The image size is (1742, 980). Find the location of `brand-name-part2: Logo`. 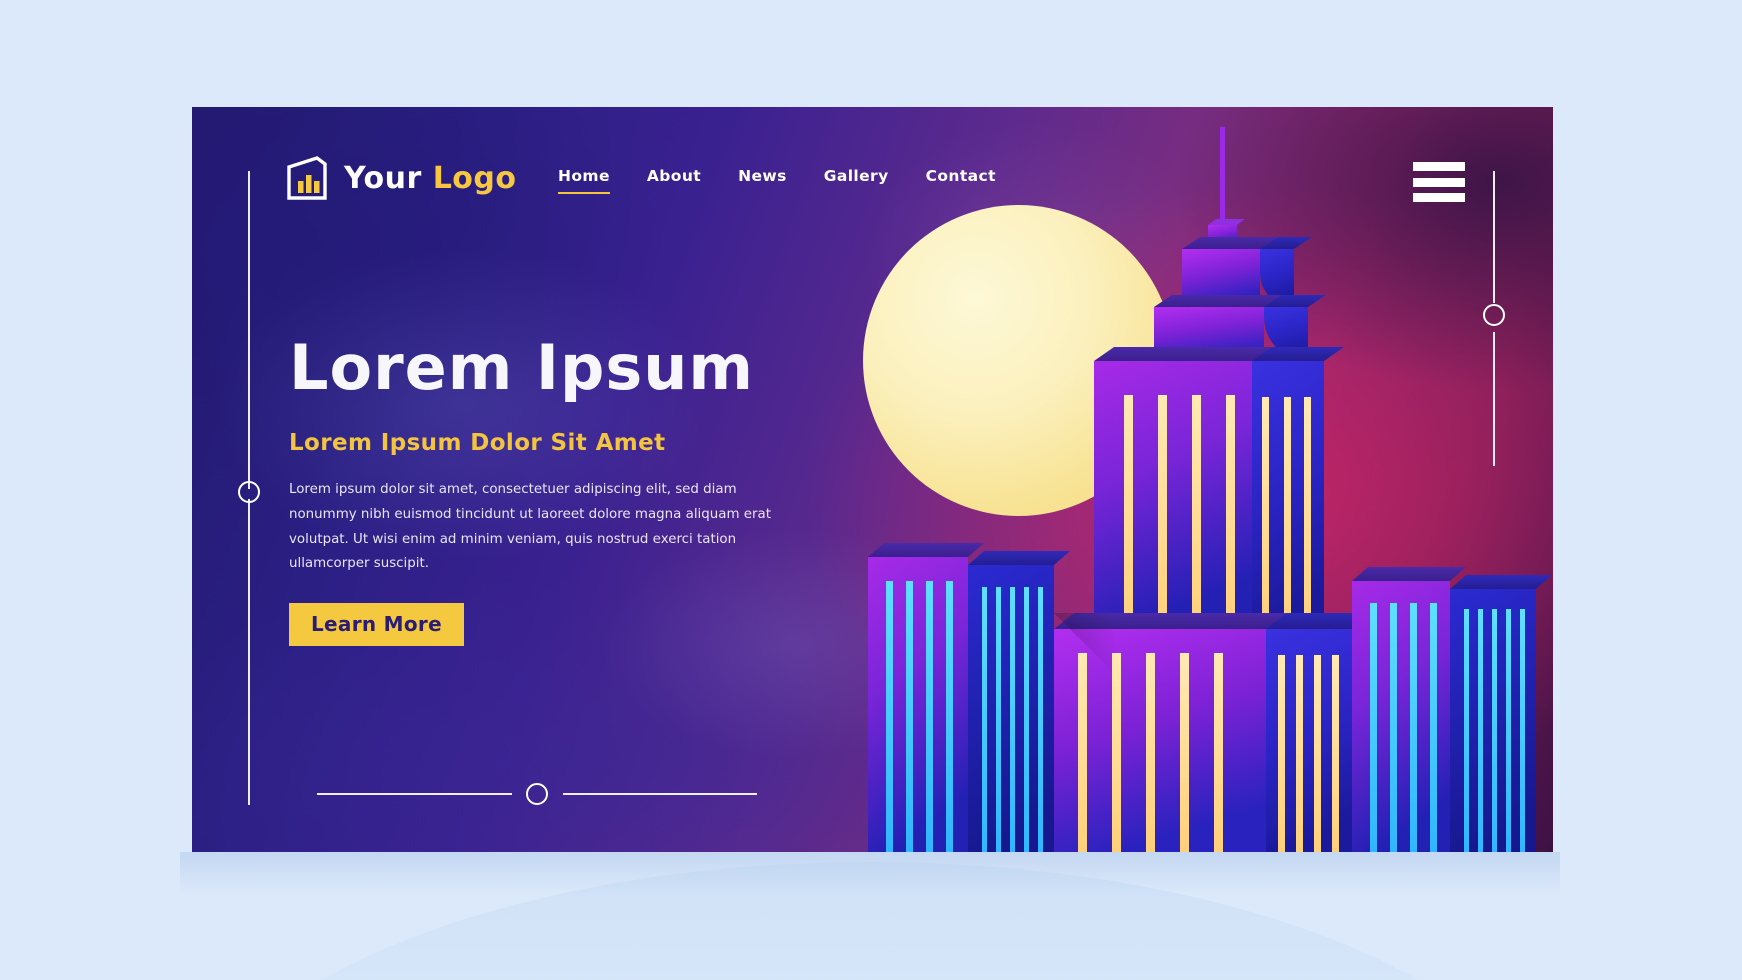

brand-name-part2: Logo is located at coordinates (474, 178).